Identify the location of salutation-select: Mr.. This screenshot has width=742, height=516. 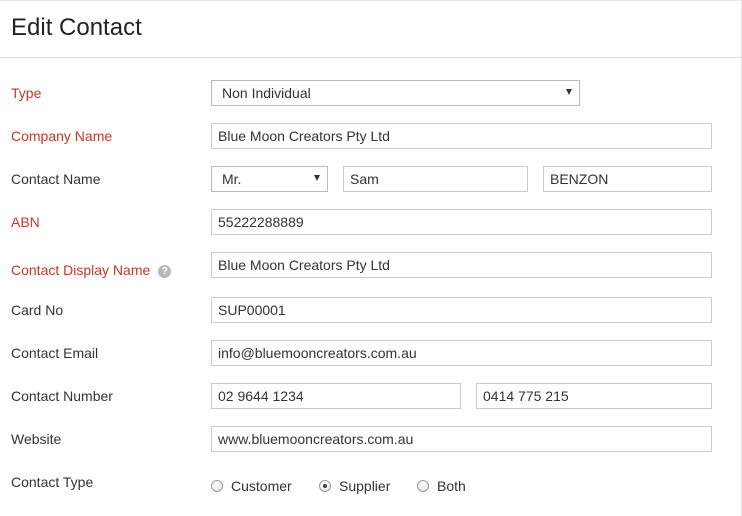
(269, 179).